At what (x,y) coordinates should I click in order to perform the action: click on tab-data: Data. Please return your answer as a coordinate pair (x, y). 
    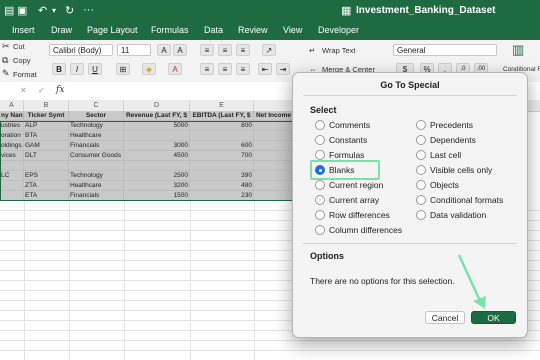
    Looking at the image, I should click on (213, 30).